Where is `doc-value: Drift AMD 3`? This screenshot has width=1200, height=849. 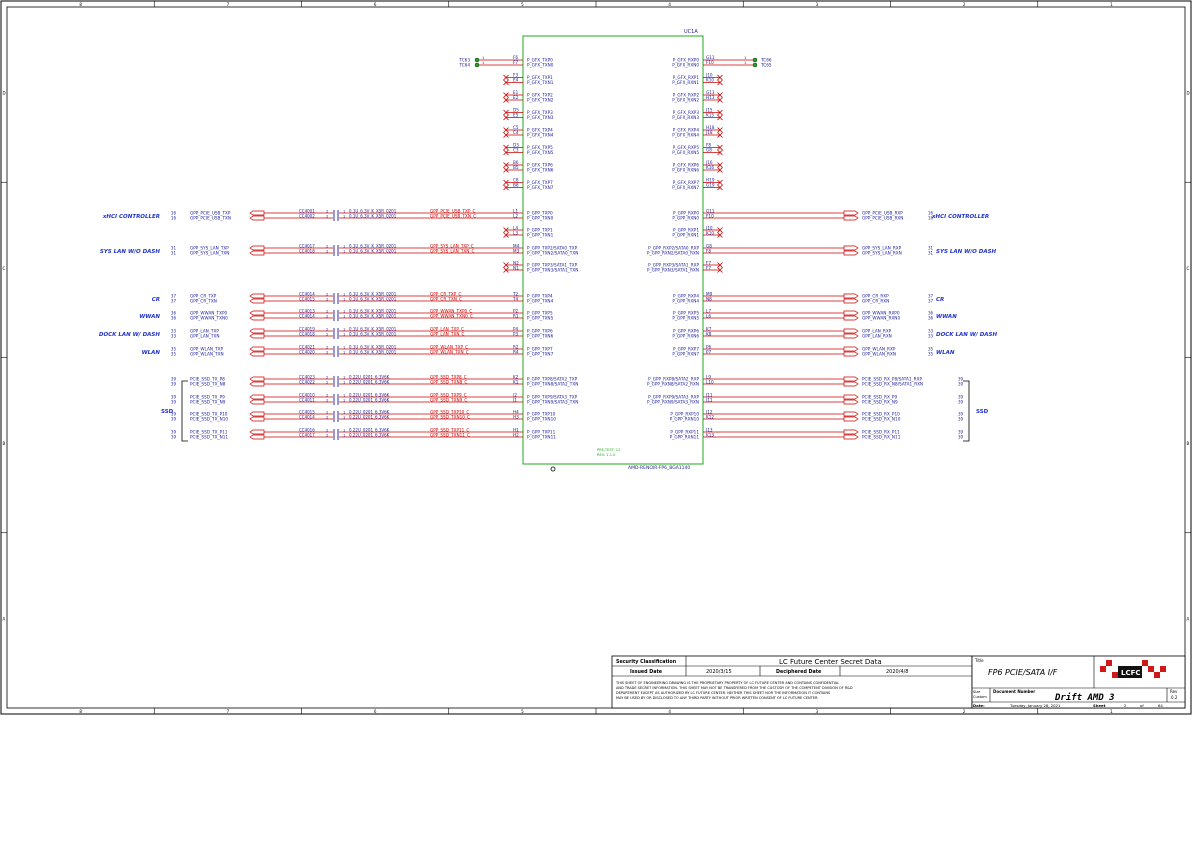 doc-value: Drift AMD 3 is located at coordinates (1084, 697).